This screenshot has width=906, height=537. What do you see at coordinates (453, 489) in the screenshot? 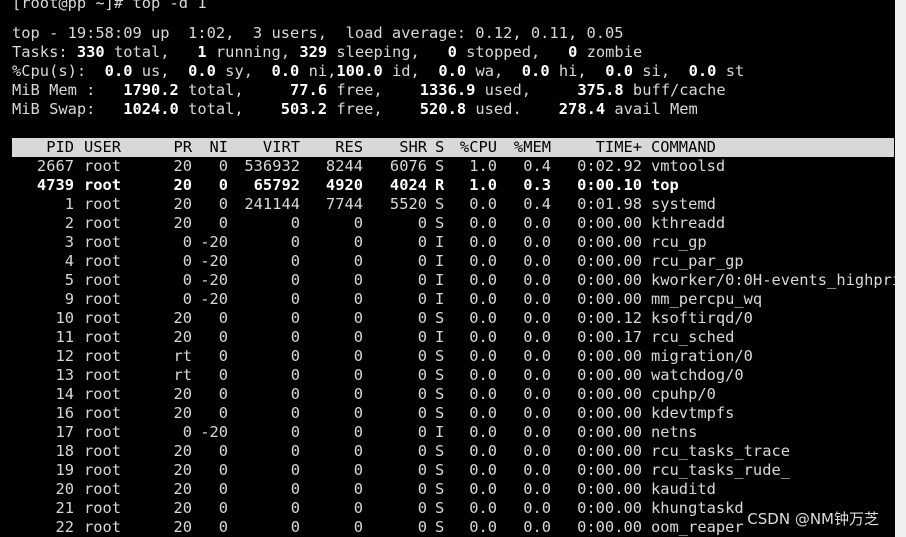
I see `process-row: 20 root 20 0 0 0 0 S 0.0 0.0 0:00.00 kauditd` at bounding box center [453, 489].